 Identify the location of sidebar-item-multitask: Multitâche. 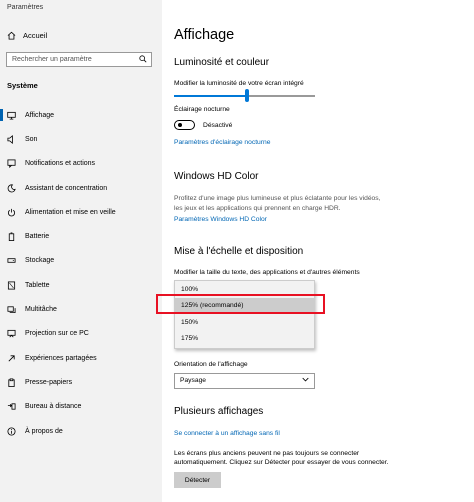
(81, 309).